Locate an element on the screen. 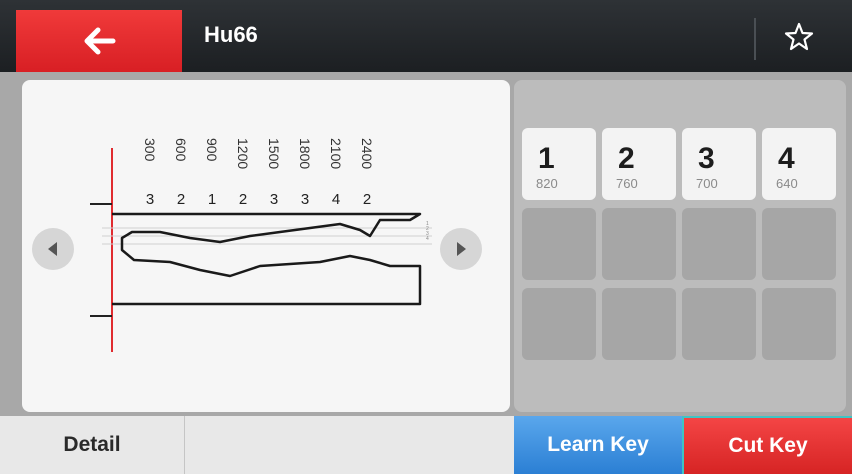  depth-number: 2 is located at coordinates (626, 158).